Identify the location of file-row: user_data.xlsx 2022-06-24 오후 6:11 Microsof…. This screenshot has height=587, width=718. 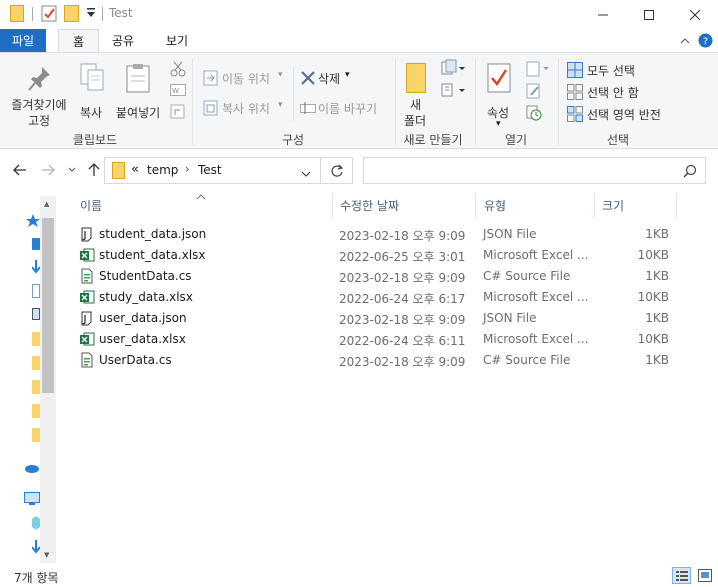
(385, 339).